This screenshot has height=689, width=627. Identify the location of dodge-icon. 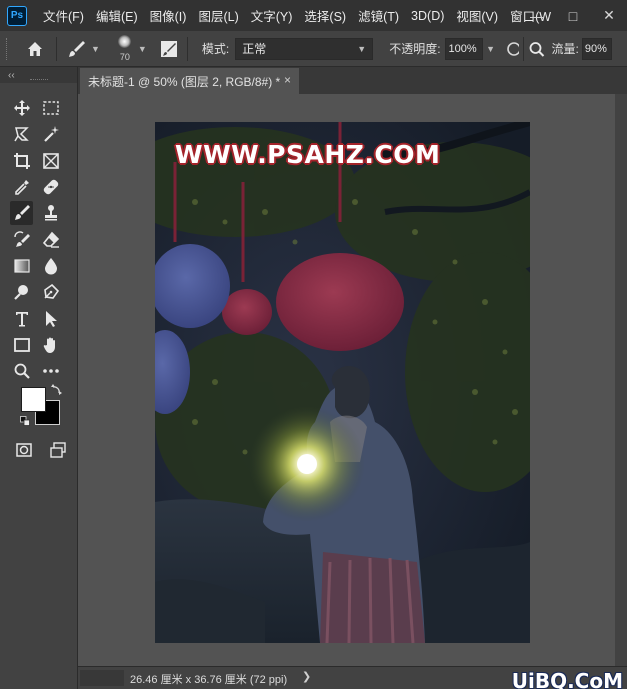
(20, 292).